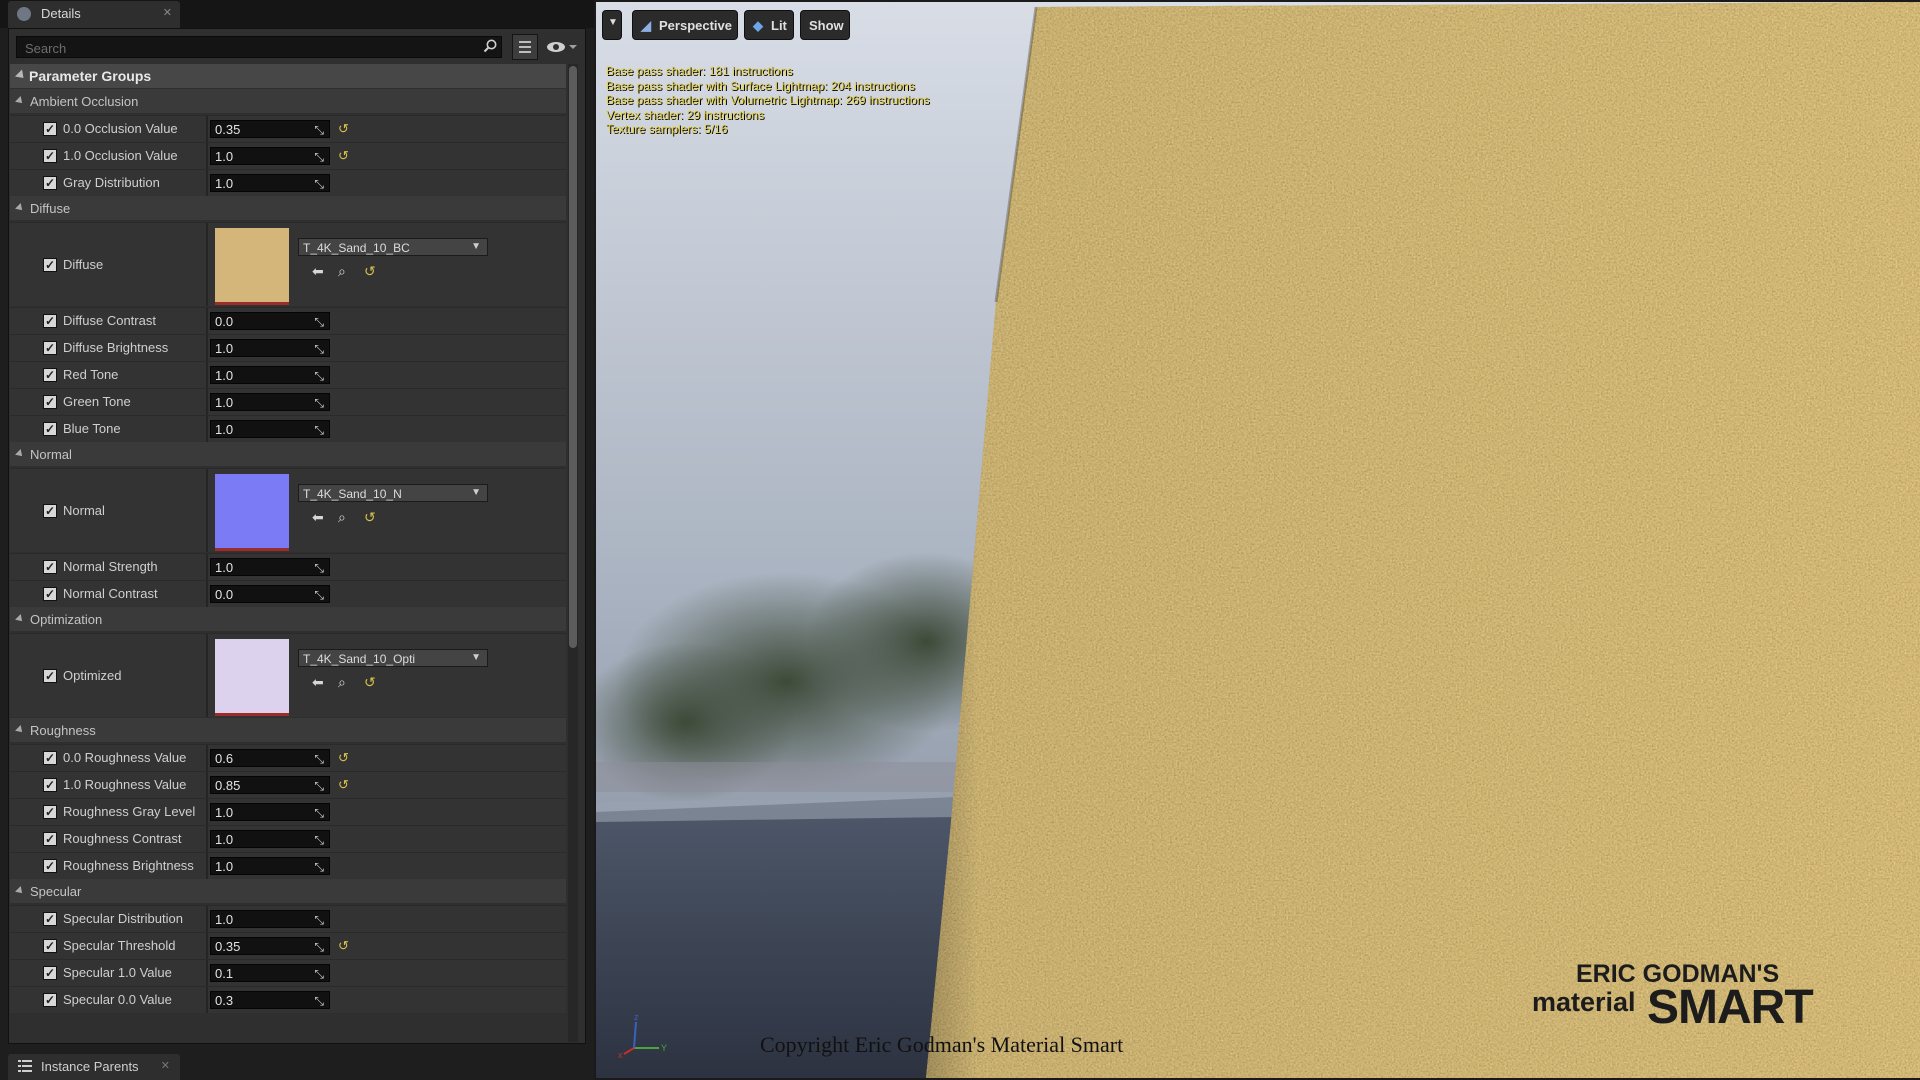  What do you see at coordinates (288, 76) in the screenshot?
I see `parameter-groups-header: Parameter Groups` at bounding box center [288, 76].